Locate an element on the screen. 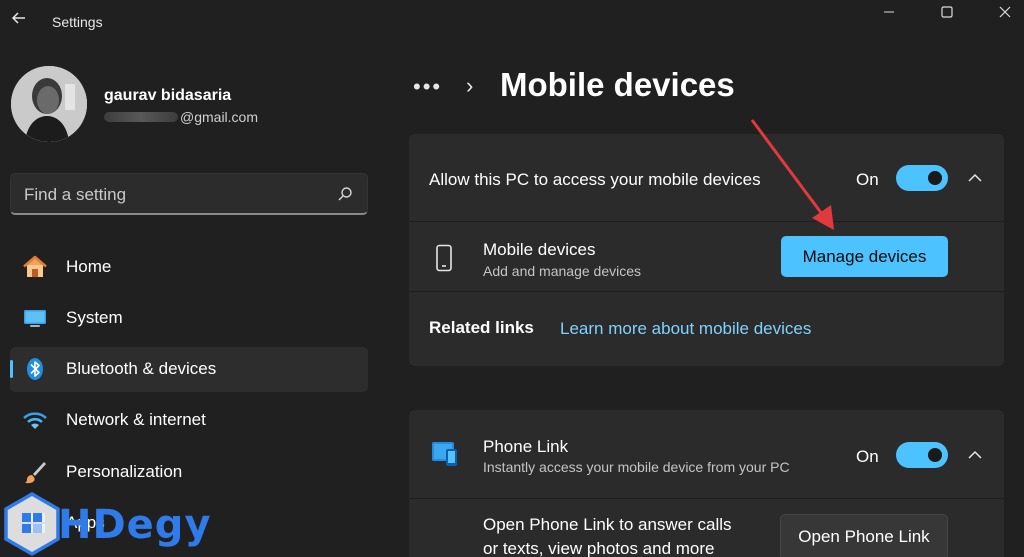  annotation-arrow is located at coordinates (792, 174).